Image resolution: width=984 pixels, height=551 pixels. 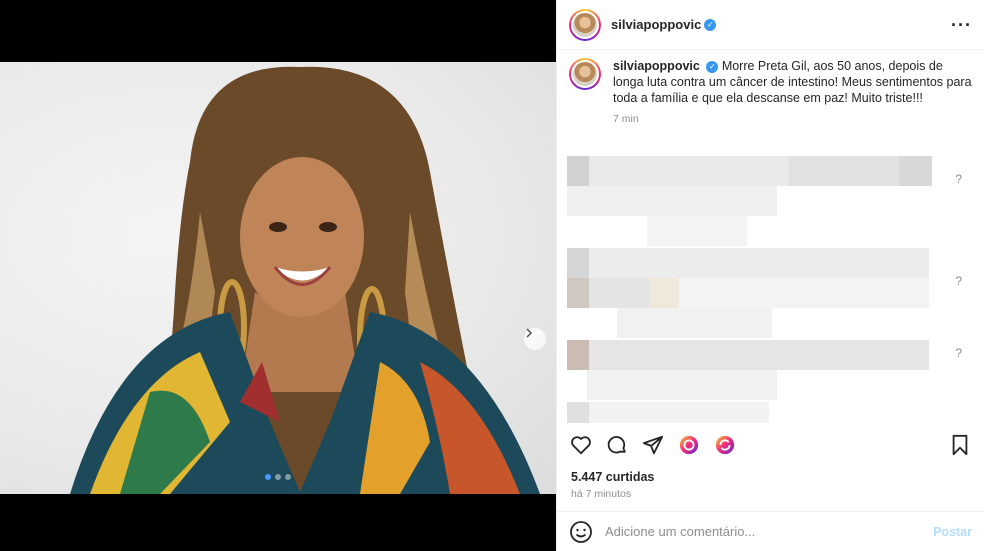 I want to click on remix-icon, so click(x=689, y=445).